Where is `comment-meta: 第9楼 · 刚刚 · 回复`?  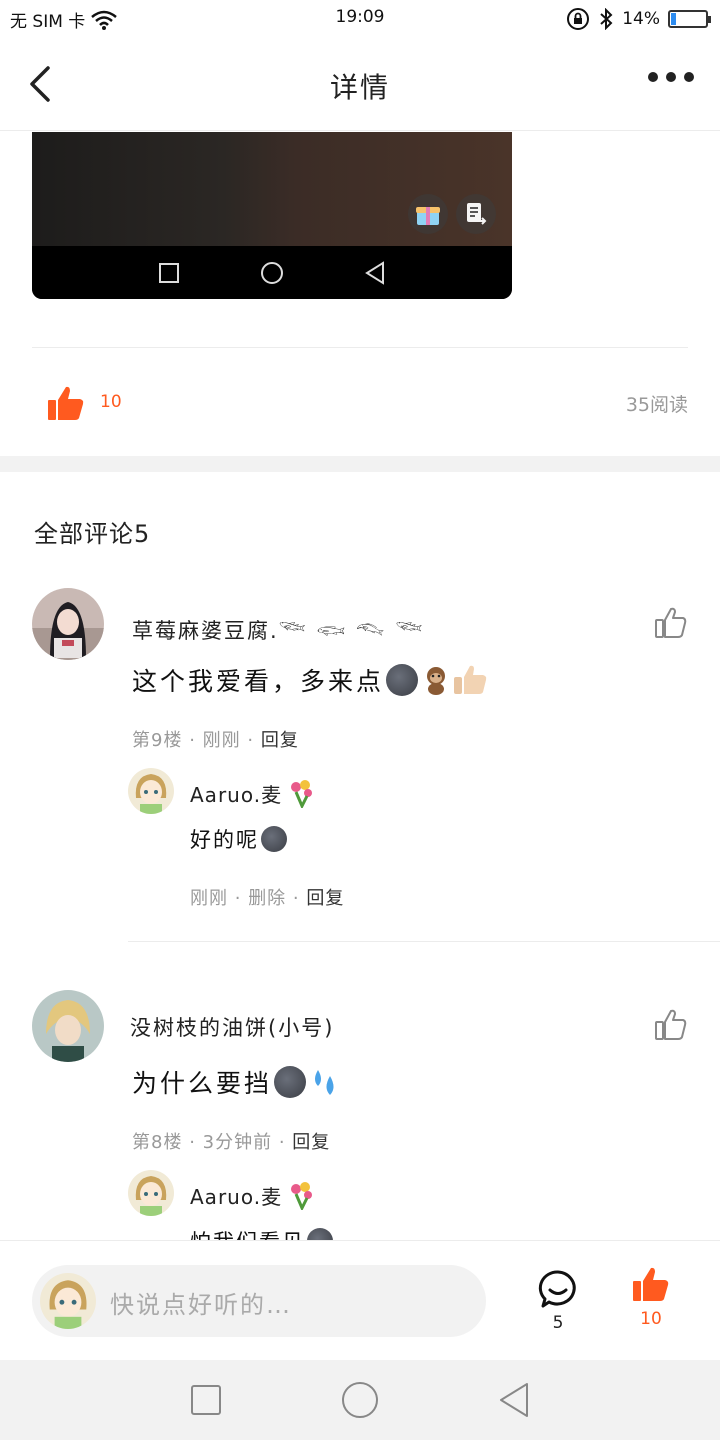
comment-meta: 第9楼 · 刚刚 · 回复 is located at coordinates (215, 739).